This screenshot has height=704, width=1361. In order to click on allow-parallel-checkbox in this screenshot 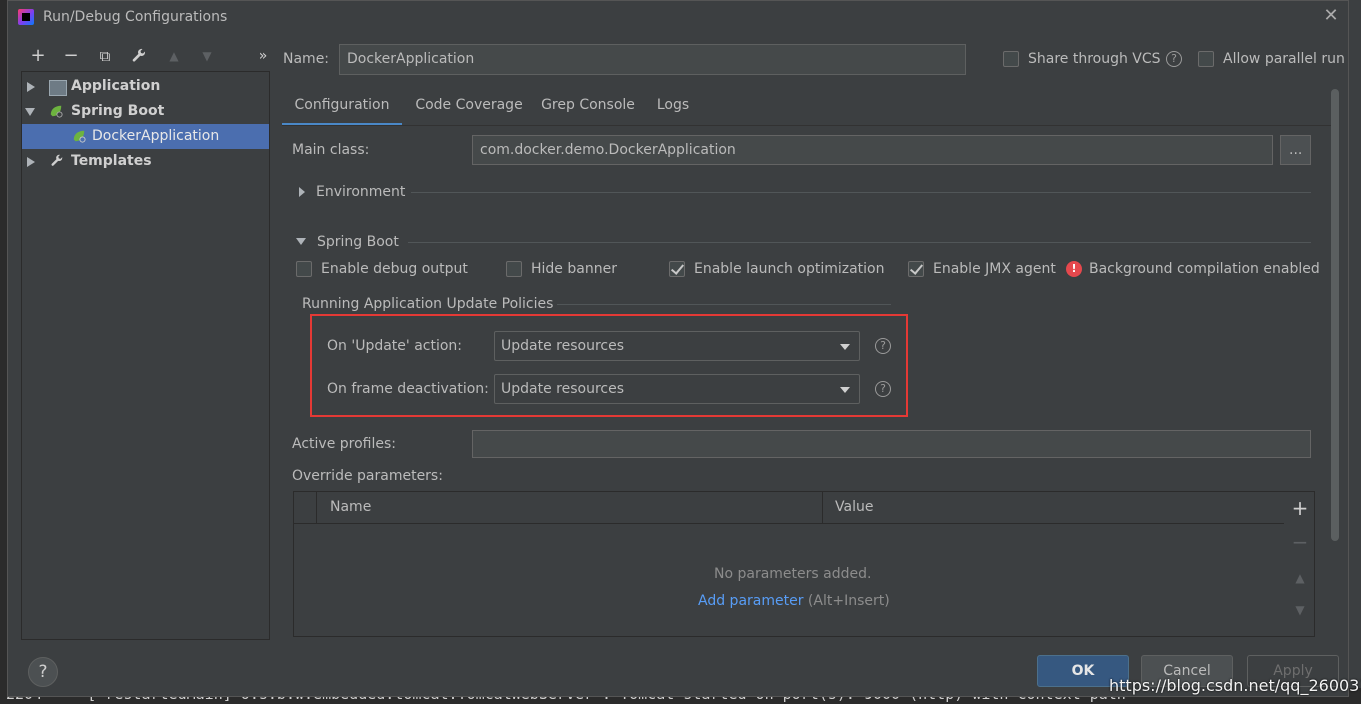, I will do `click(1206, 59)`.